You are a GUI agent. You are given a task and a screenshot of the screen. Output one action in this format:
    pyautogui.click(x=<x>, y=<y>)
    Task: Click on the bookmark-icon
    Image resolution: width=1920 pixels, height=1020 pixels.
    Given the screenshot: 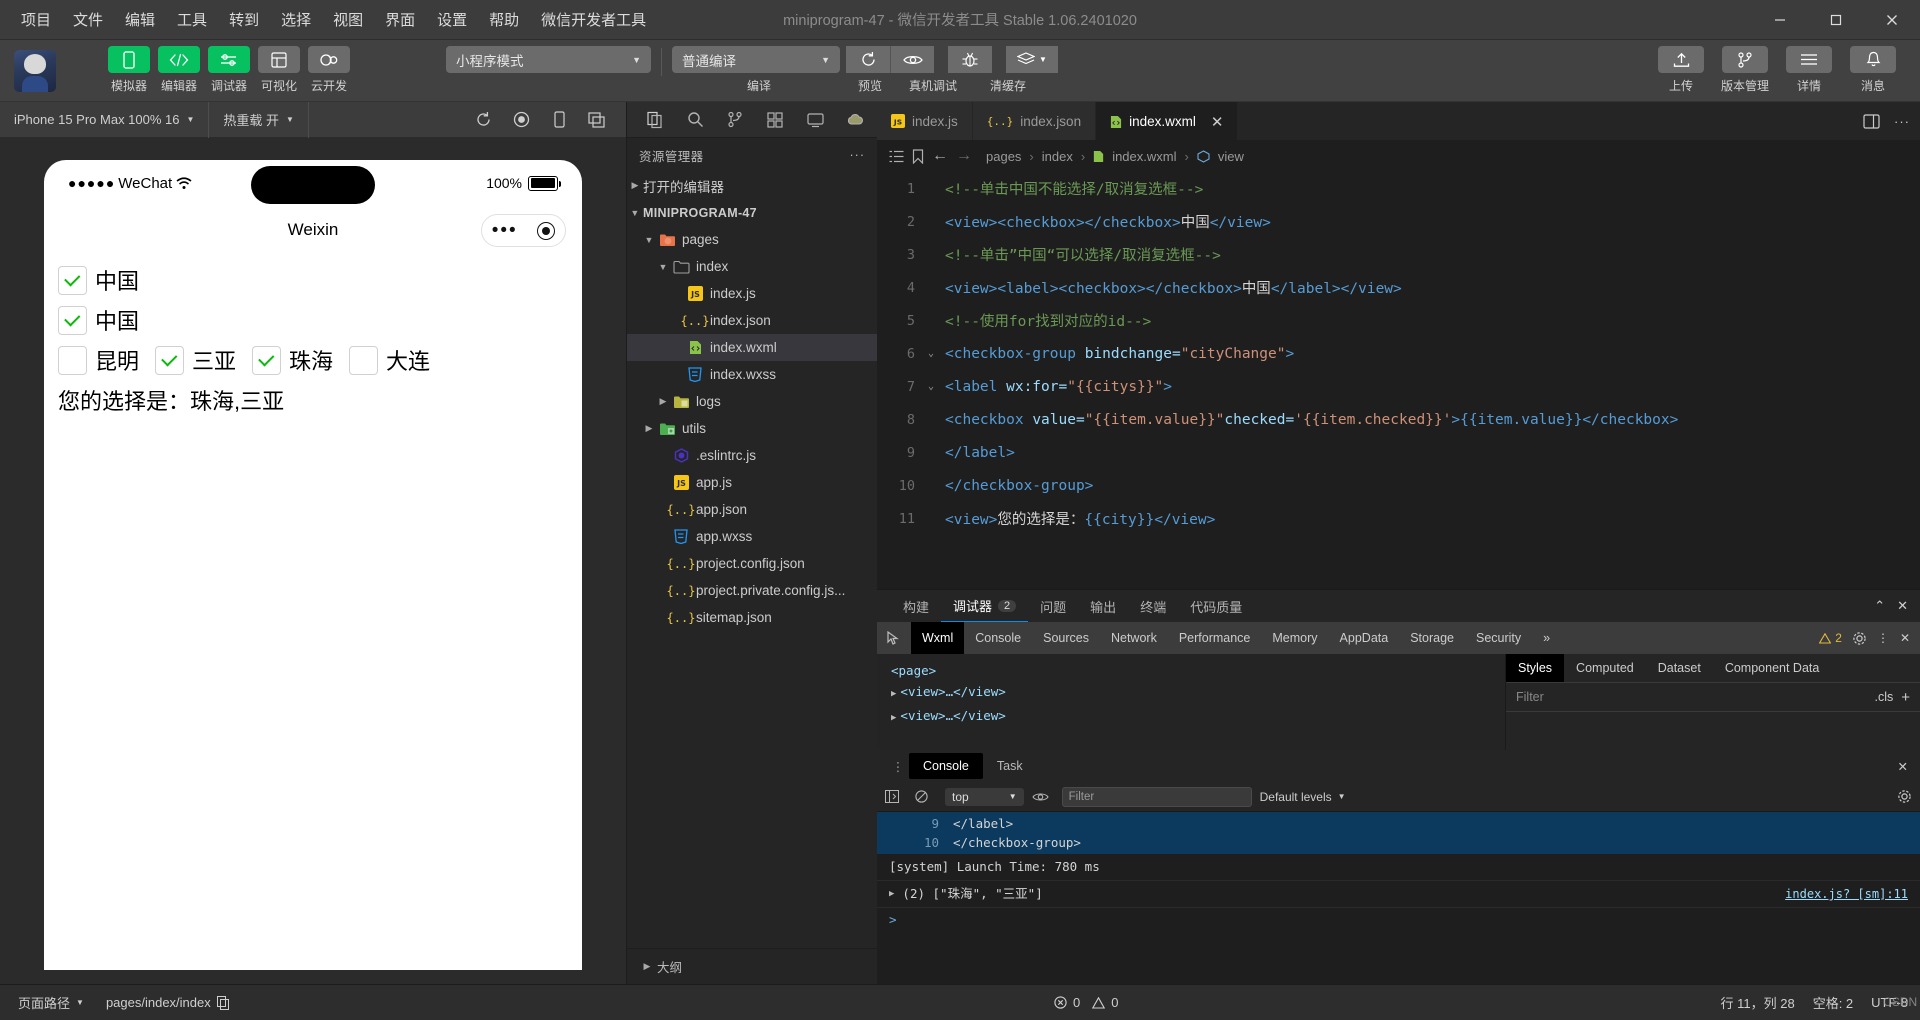 What is the action you would take?
    pyautogui.click(x=918, y=156)
    